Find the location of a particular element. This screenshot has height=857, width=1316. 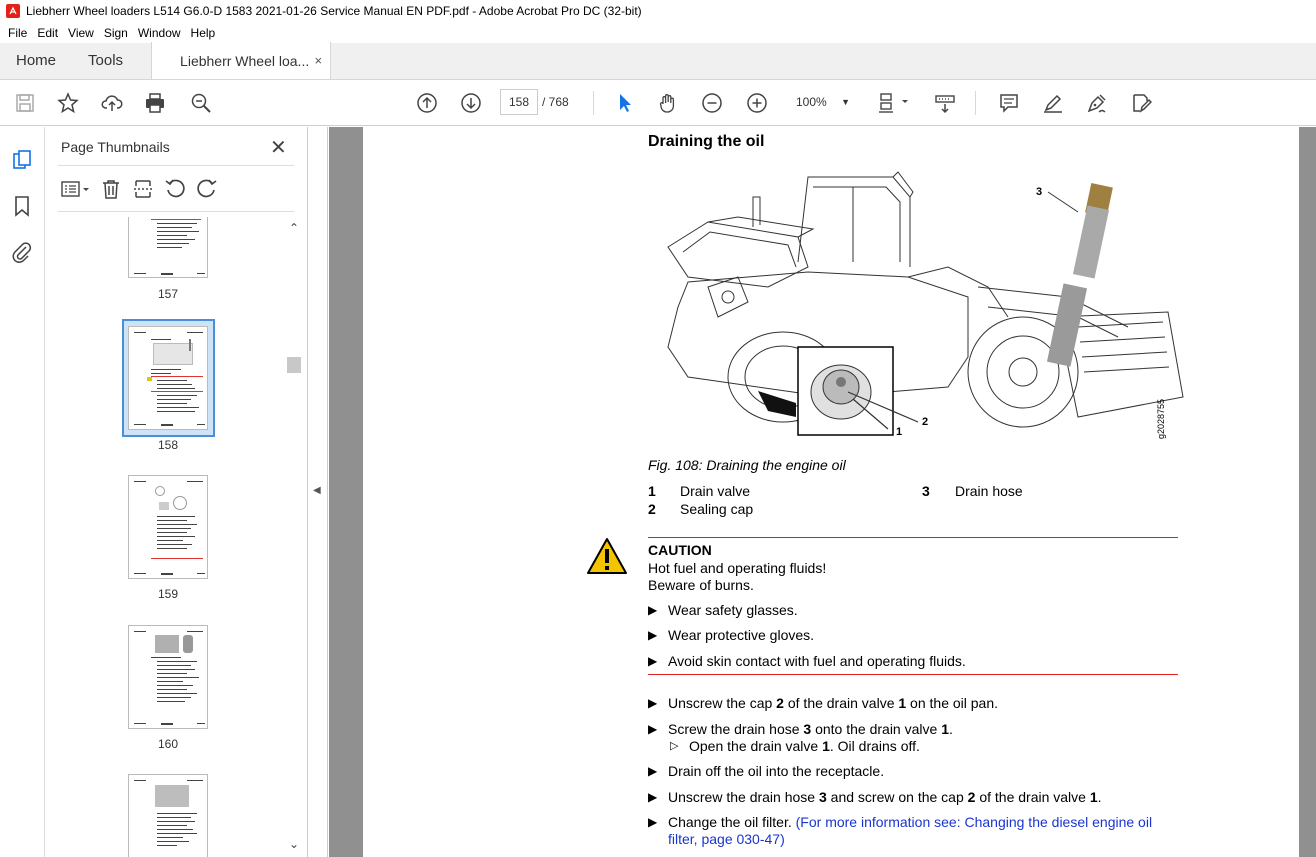

thumbnail-label: 158 is located at coordinates (168, 445).